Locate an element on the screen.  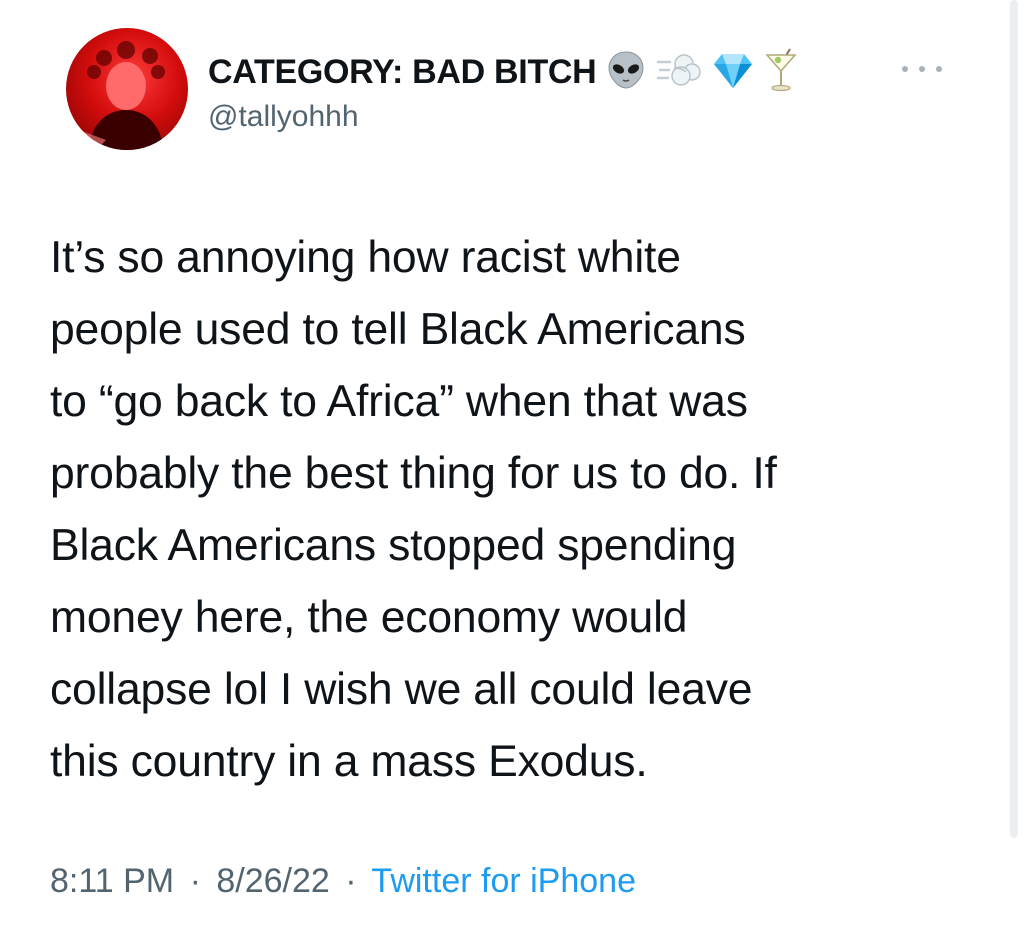
more-options-icon is located at coordinates (922, 69).